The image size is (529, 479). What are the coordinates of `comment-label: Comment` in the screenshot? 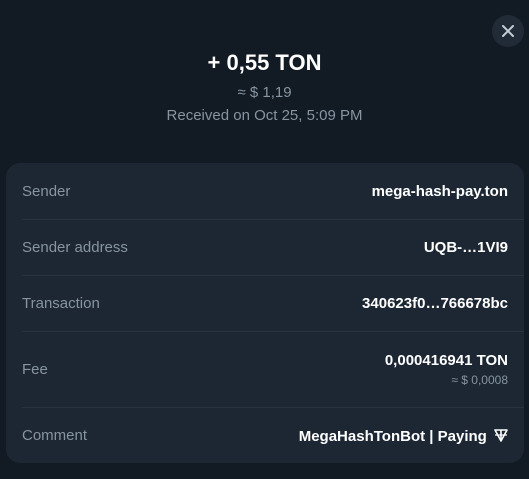 It's located at (55, 435).